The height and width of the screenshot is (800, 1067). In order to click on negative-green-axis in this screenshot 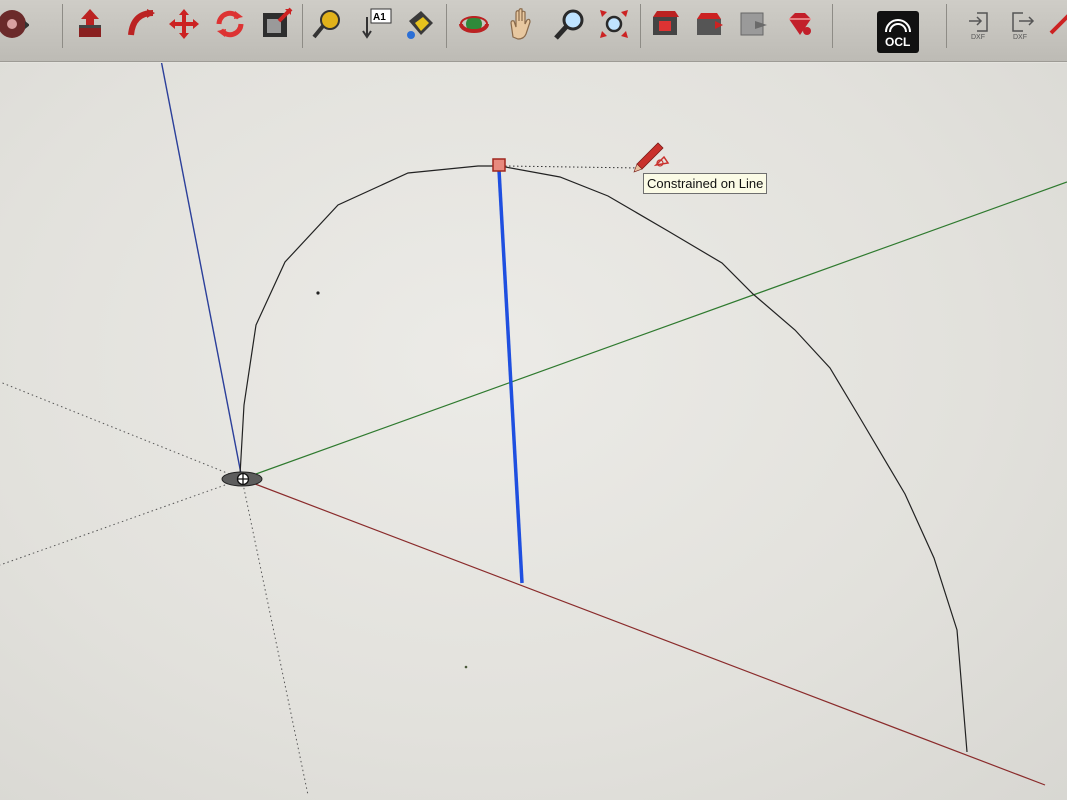, I will do `click(121, 522)`.